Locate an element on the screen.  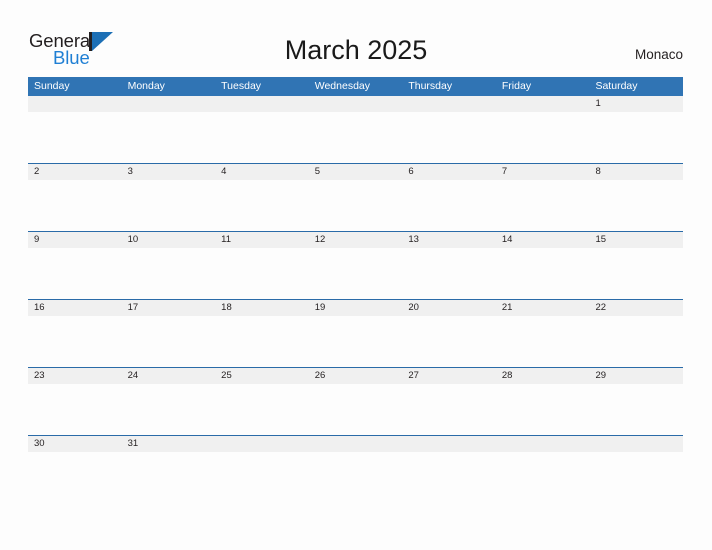
day-number: 15 is located at coordinates (601, 239).